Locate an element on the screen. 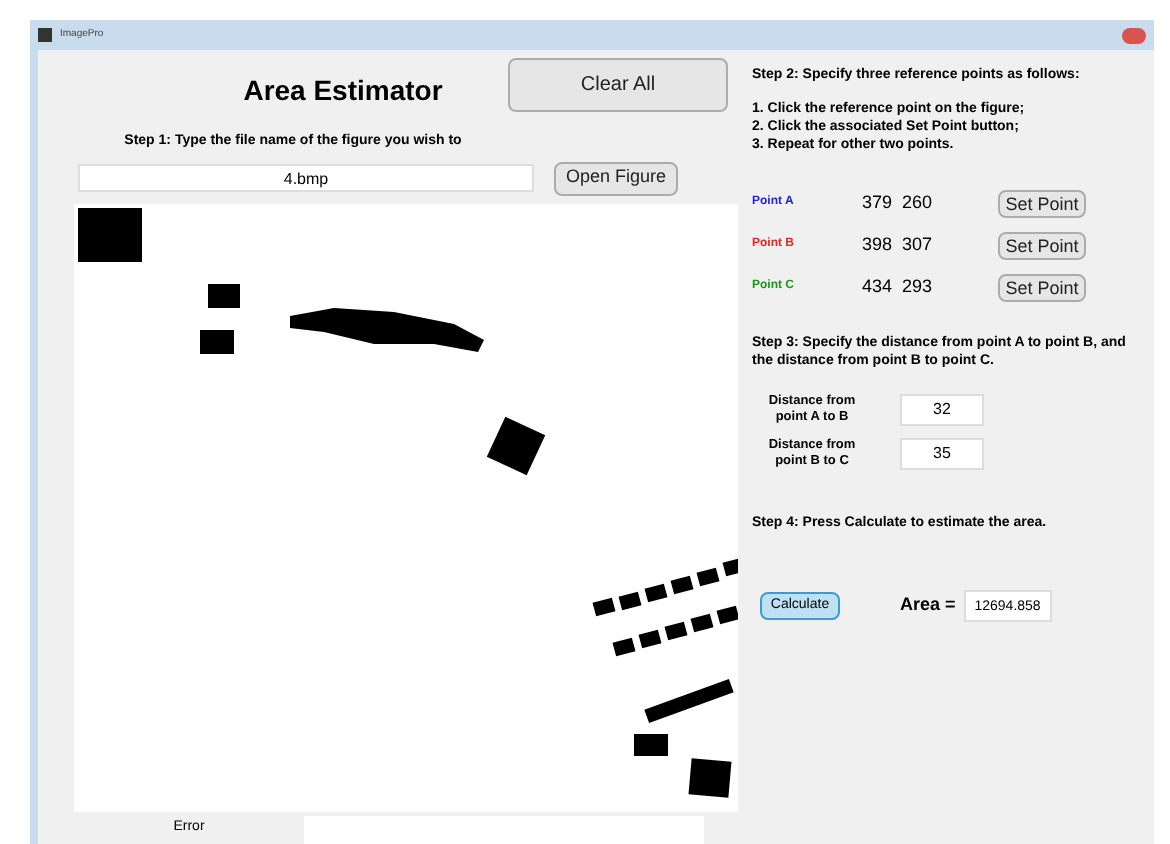 This screenshot has width=1170, height=844. area-label: Area = is located at coordinates (928, 605).